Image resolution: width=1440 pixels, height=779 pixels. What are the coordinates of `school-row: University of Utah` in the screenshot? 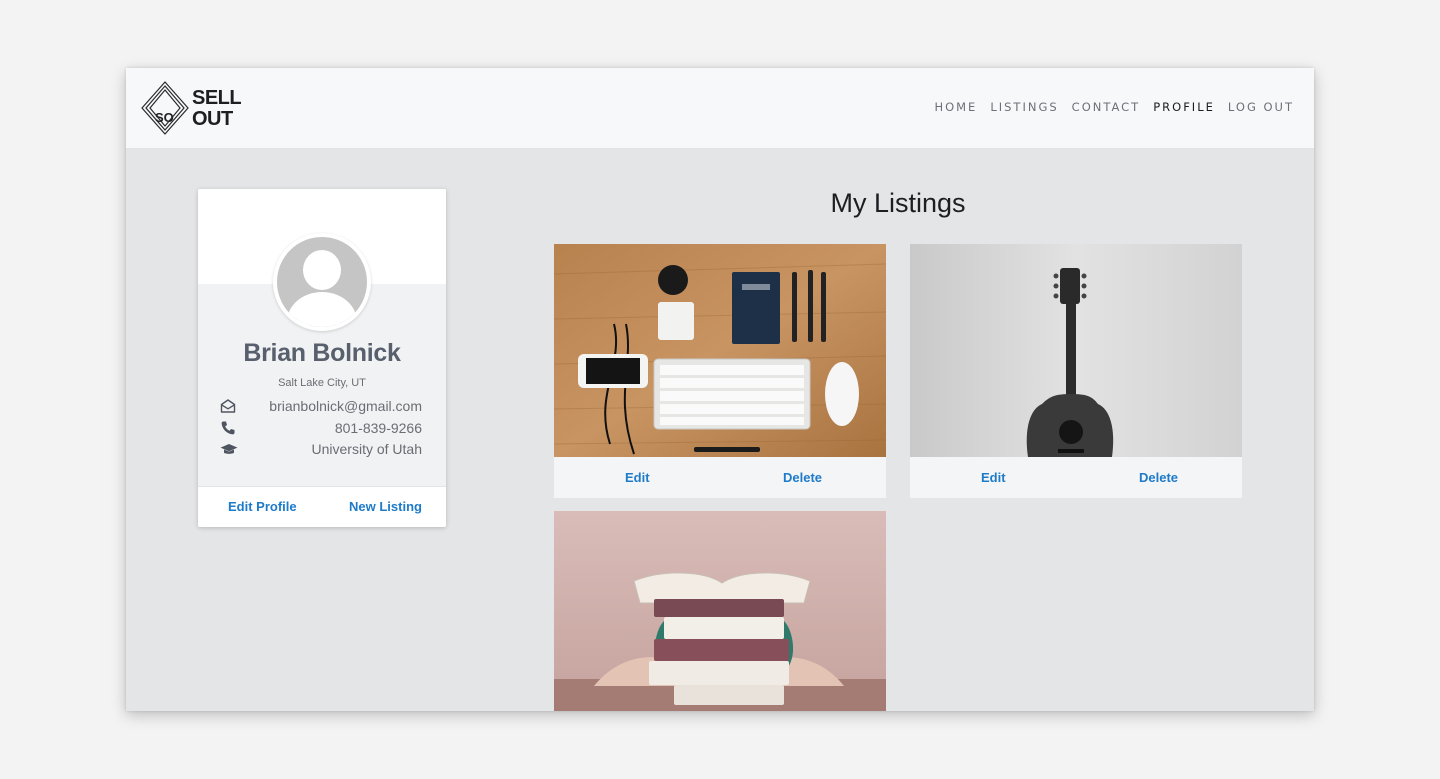 It's located at (321, 450).